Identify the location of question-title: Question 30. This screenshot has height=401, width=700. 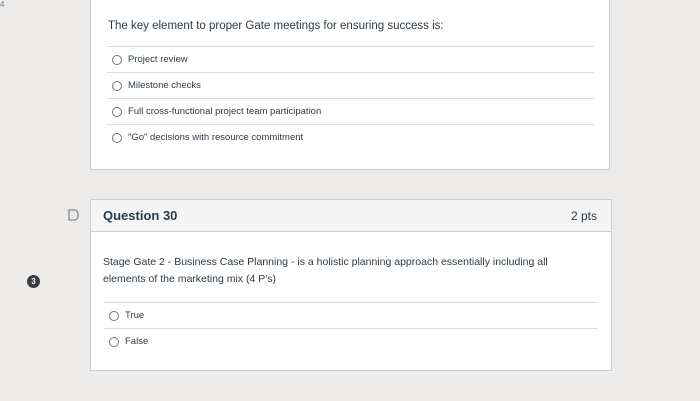
(140, 215).